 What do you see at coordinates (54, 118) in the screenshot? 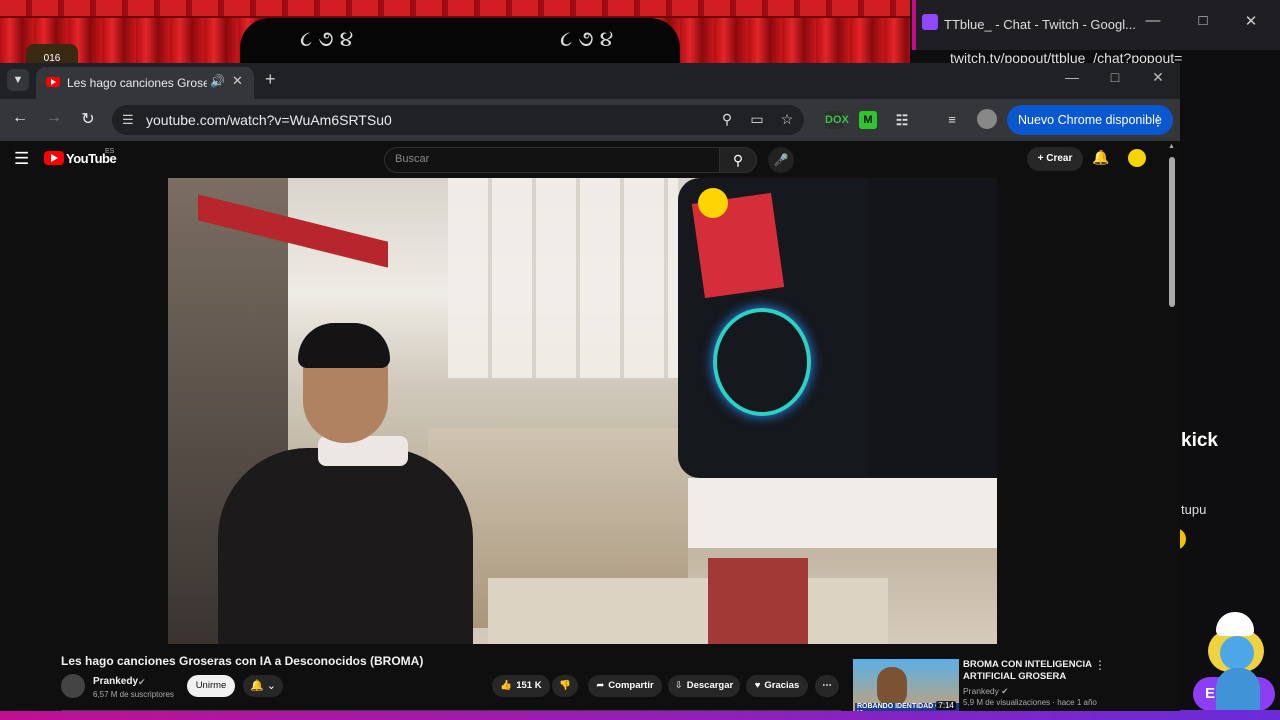
I see `forward-icon: →` at bounding box center [54, 118].